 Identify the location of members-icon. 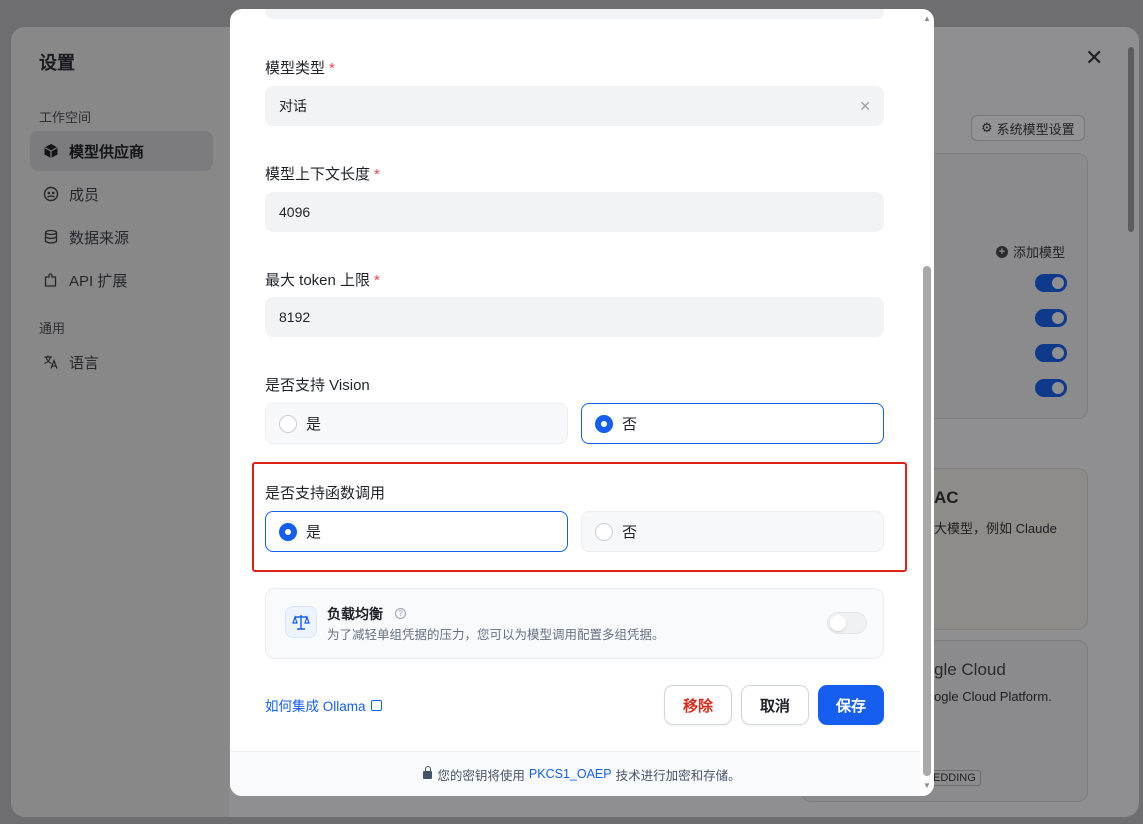
(51, 194).